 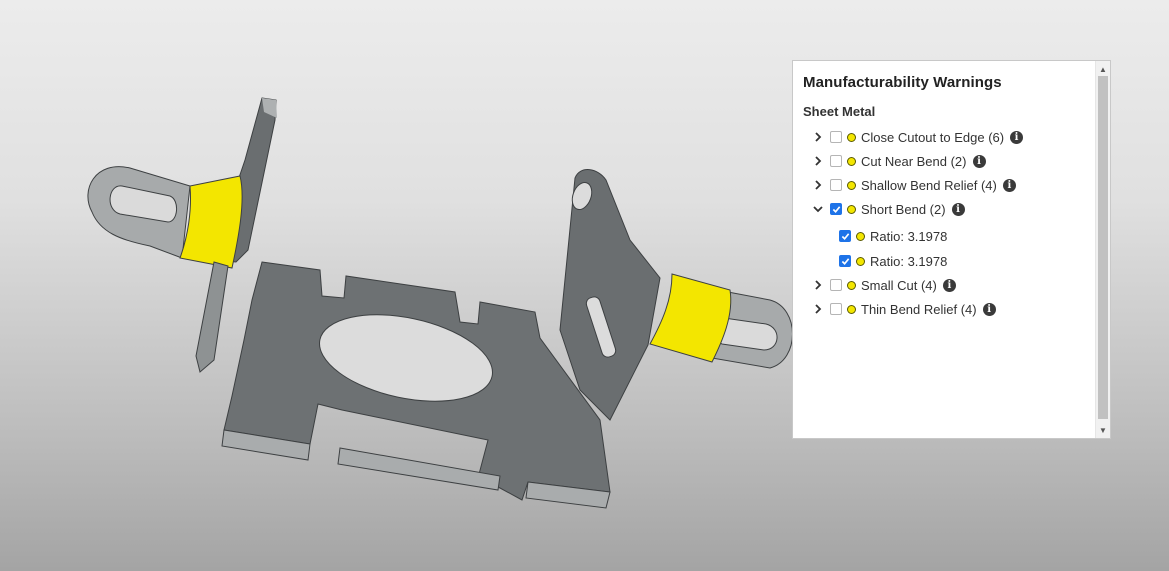 What do you see at coordinates (818, 209) in the screenshot?
I see `chevron-down-icon` at bounding box center [818, 209].